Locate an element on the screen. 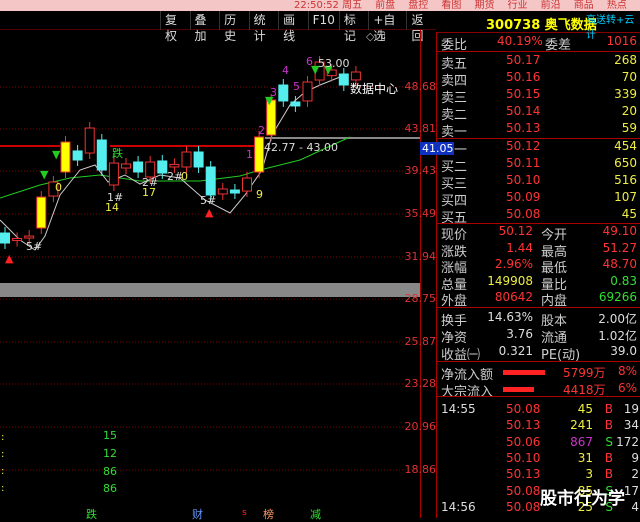 The width and height of the screenshot is (640, 522). ask-row: 卖五 50.17 268 is located at coordinates (540, 62).